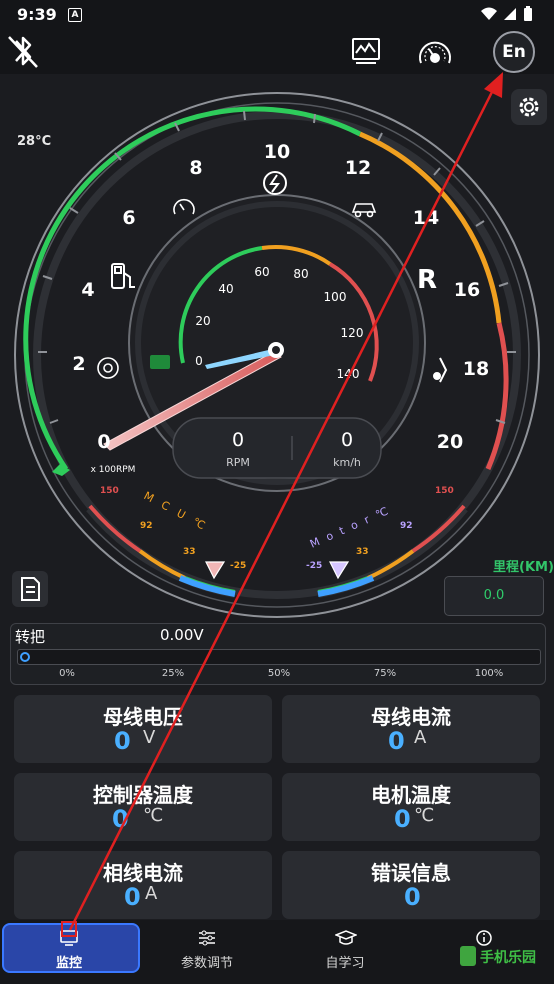 This screenshot has width=554, height=984. Describe the element at coordinates (261, 272) in the screenshot. I see `speed-tick-label: 60` at that location.